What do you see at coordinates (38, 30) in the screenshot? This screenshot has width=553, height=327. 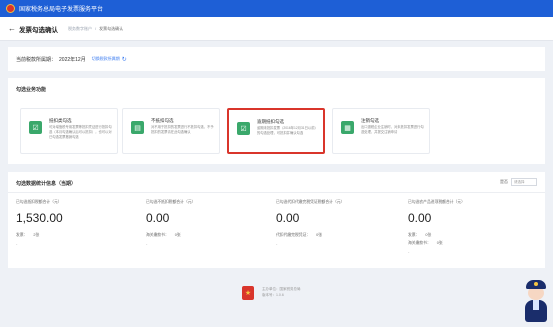 I see `page-title: 发票勾选确认` at bounding box center [38, 30].